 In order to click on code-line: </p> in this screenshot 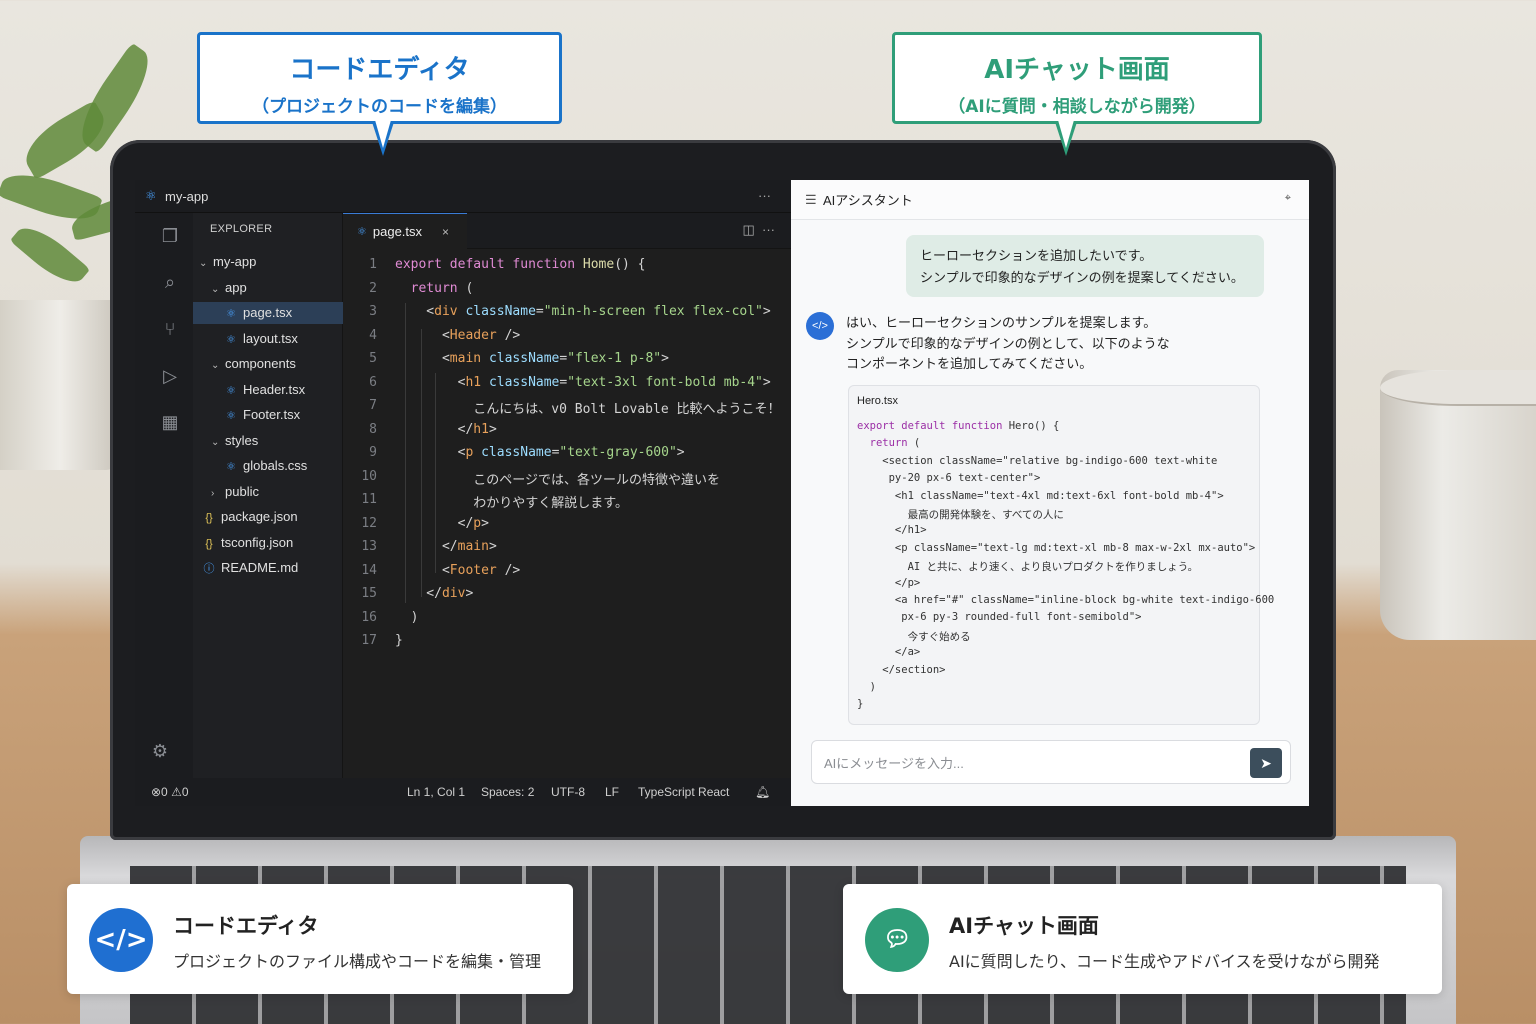, I will do `click(442, 523)`.